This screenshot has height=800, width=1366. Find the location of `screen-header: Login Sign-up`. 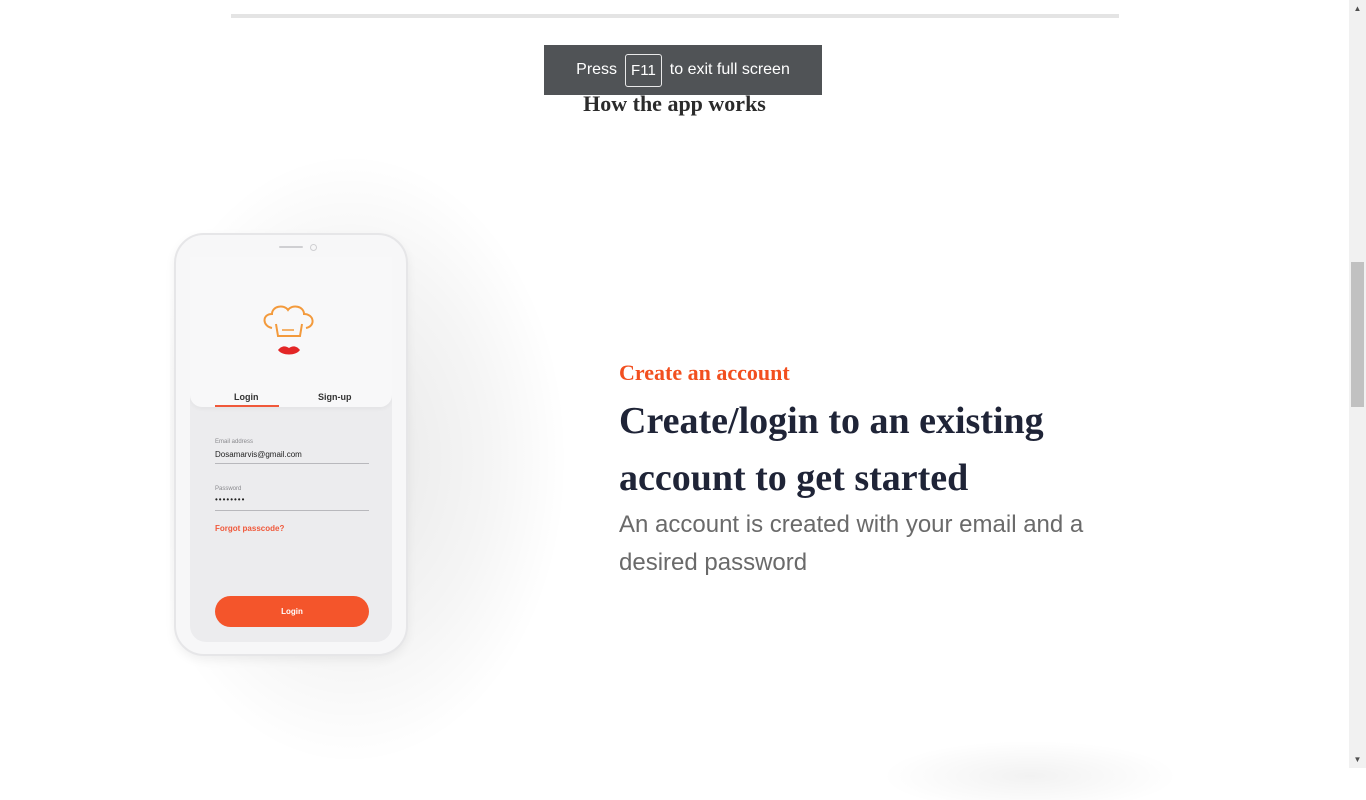

screen-header: Login Sign-up is located at coordinates (291, 332).